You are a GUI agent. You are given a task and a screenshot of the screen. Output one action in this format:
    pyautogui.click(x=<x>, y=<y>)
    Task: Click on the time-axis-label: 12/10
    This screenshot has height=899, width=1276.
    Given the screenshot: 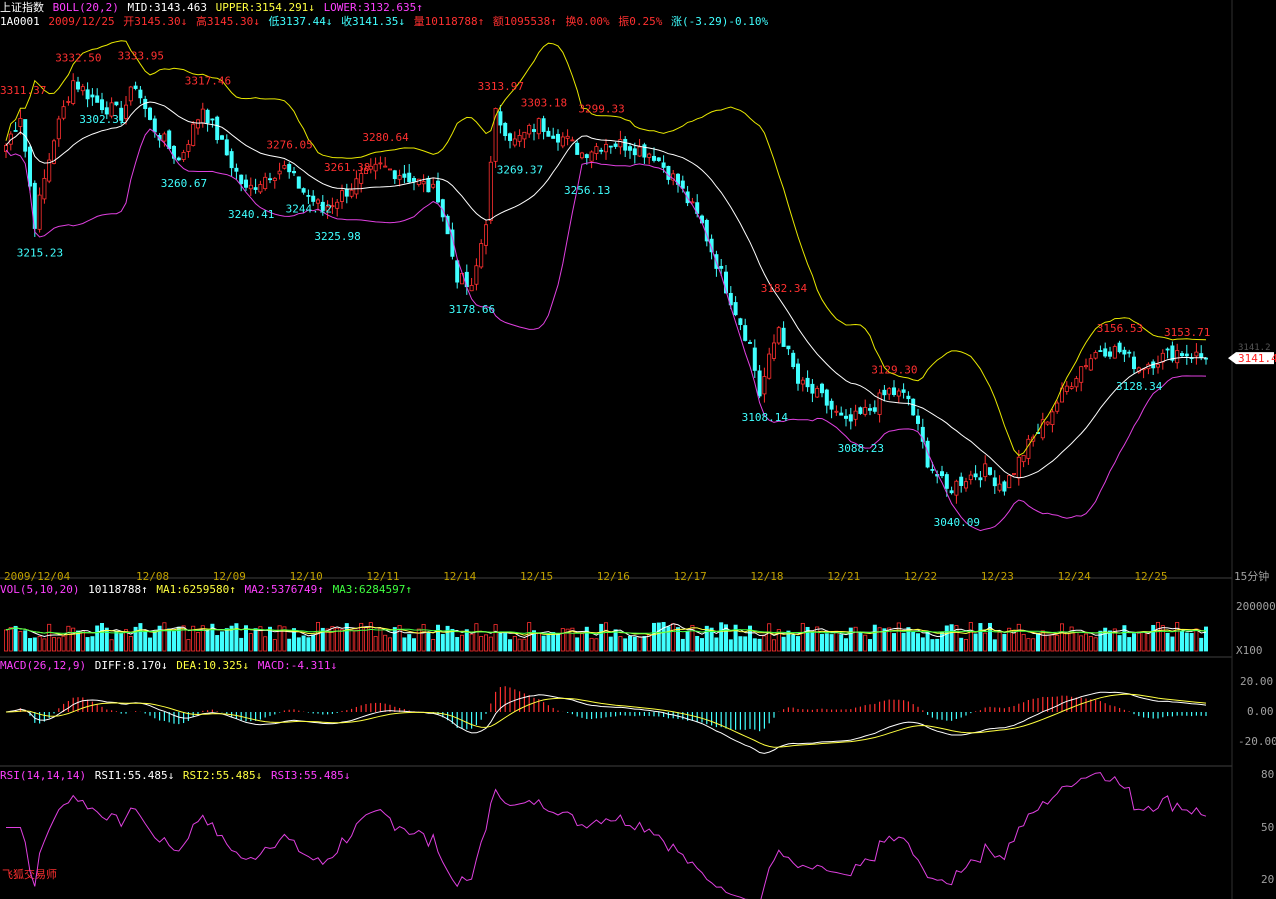 What is the action you would take?
    pyautogui.click(x=306, y=576)
    